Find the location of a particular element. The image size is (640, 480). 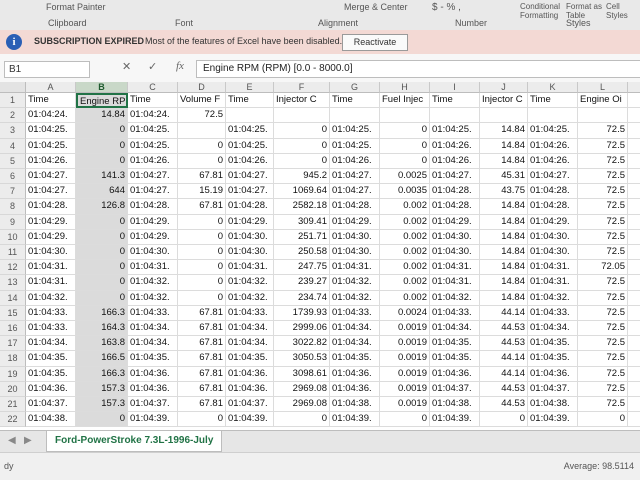

row-header: 6 is located at coordinates (13, 177).